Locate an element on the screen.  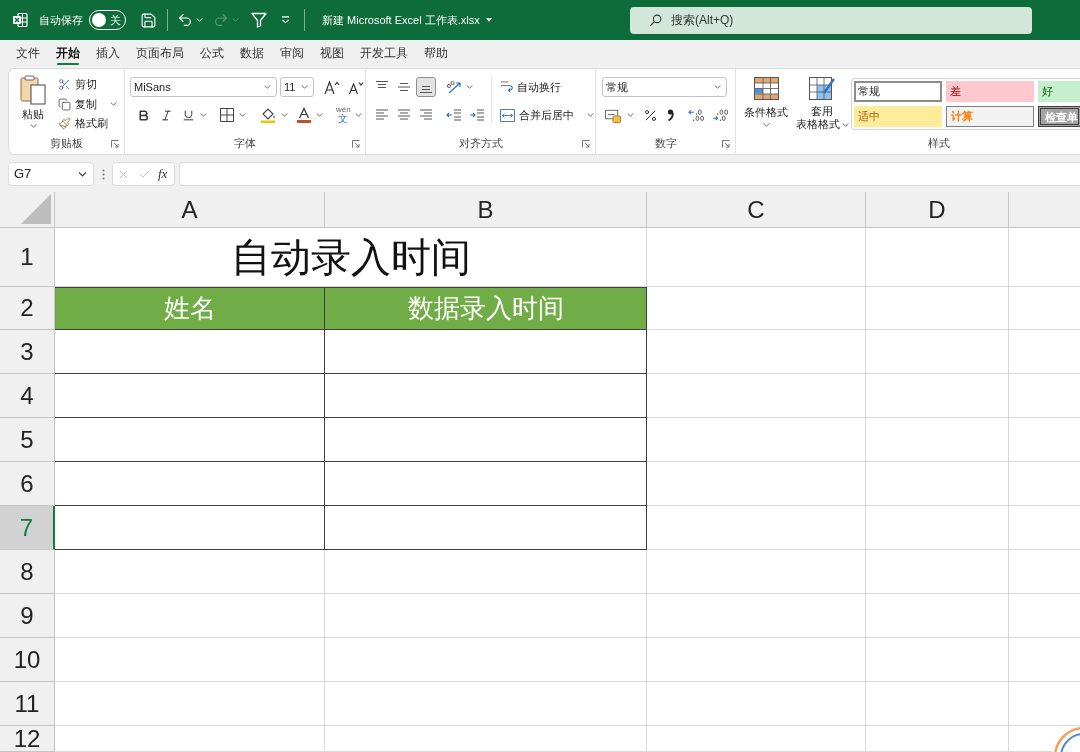
insert-function-button: fx is located at coordinates (163, 174).